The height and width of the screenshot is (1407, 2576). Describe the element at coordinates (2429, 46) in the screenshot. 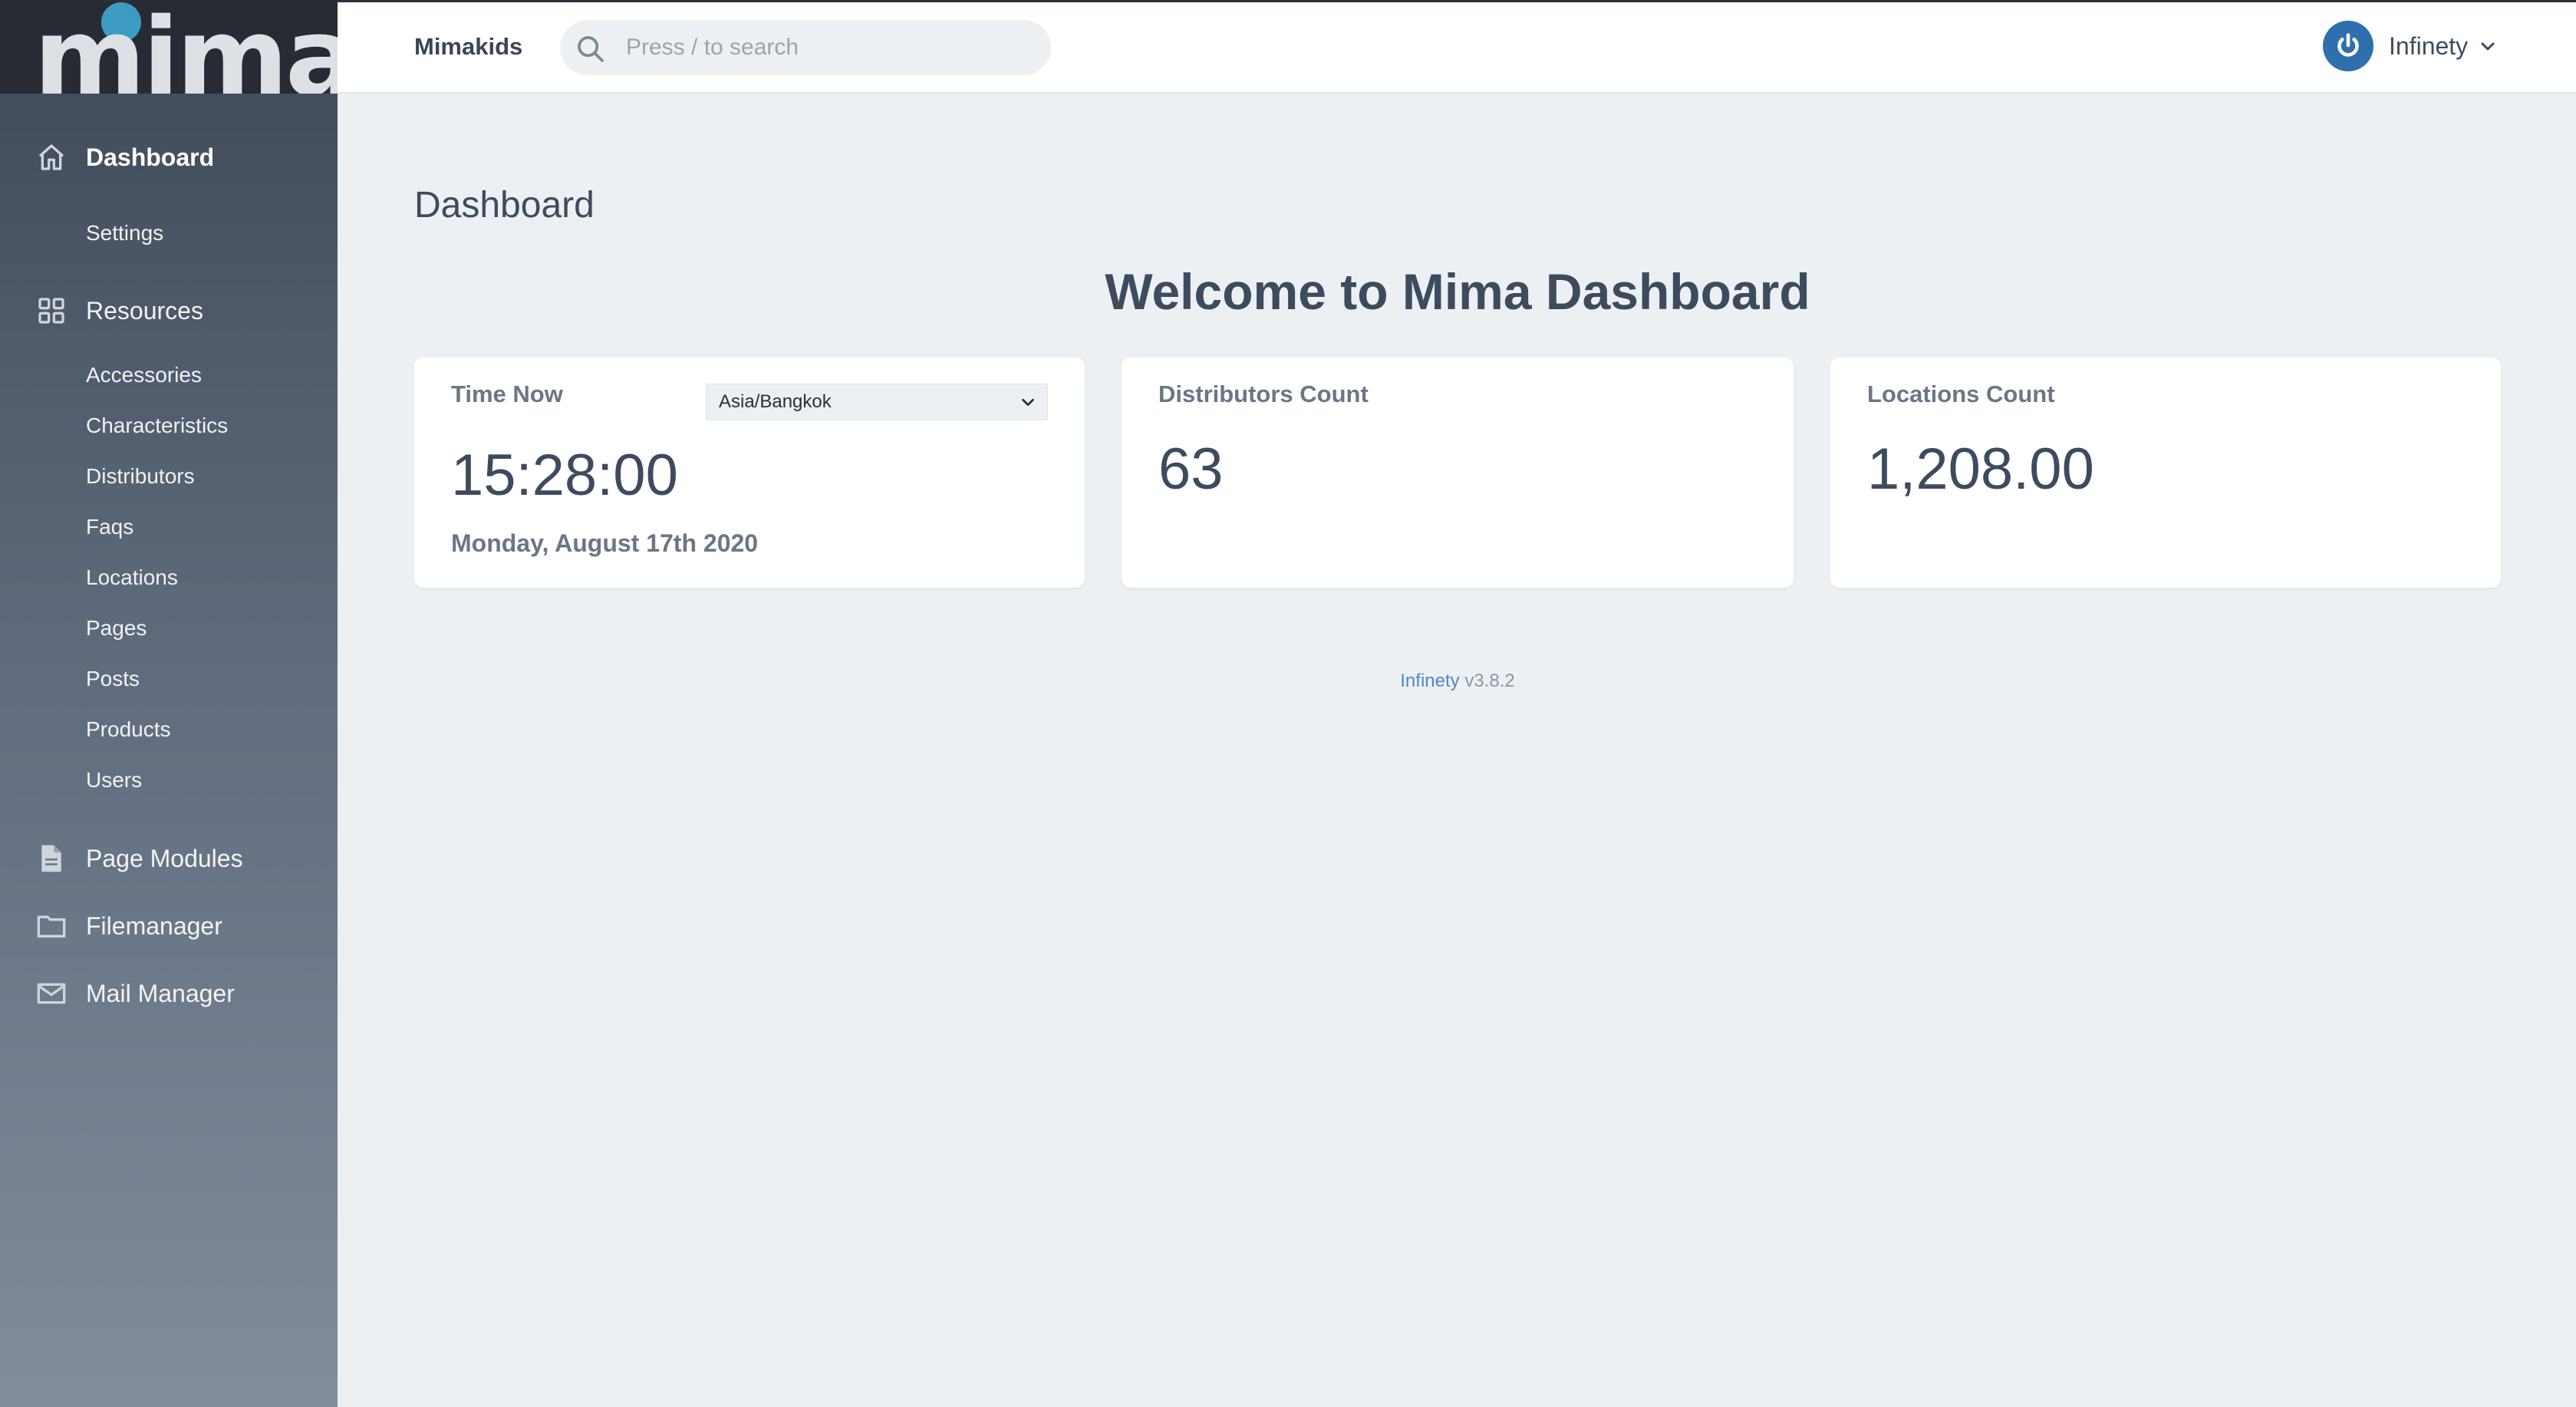

I see `user-name: Infinety` at that location.